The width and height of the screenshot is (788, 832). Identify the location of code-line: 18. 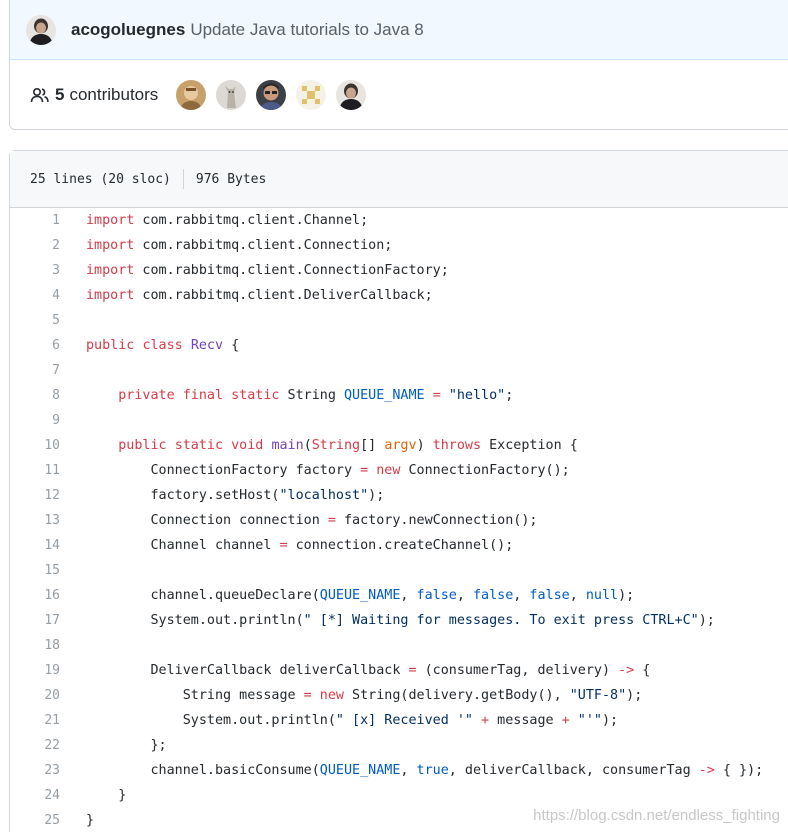
(399, 645).